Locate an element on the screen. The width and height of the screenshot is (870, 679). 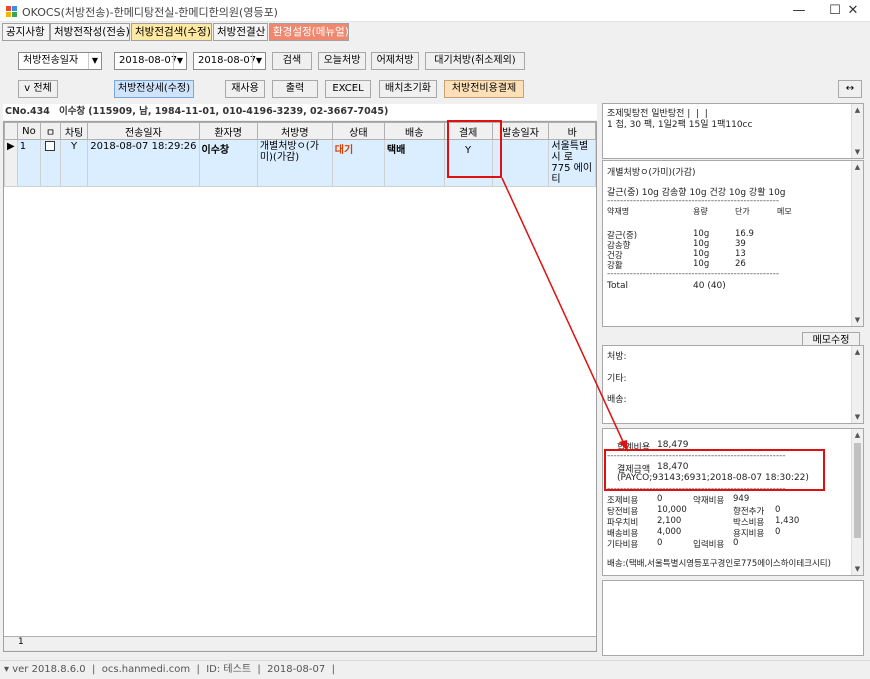
user-id-label: ID: 테스트 is located at coordinates (229, 669).